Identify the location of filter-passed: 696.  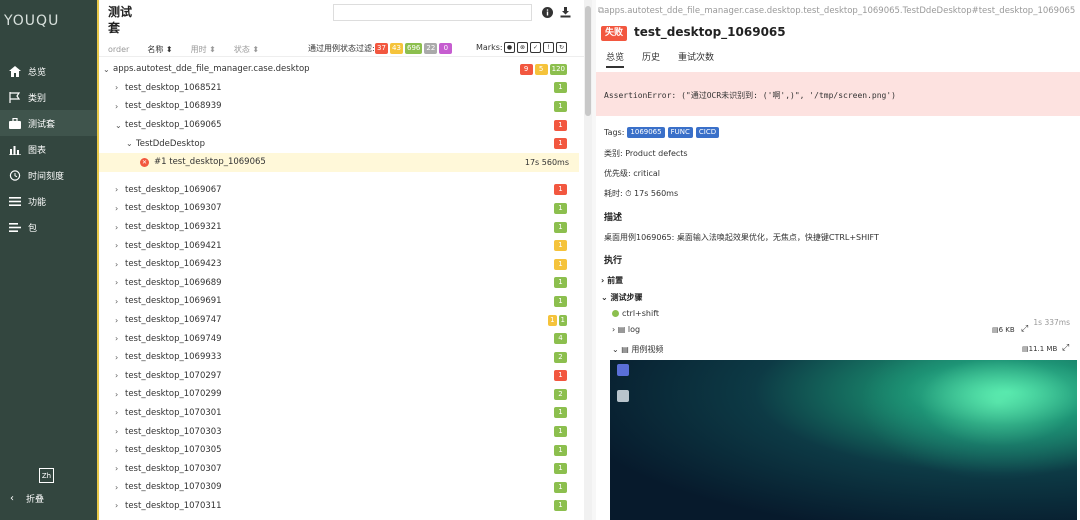
(414, 48).